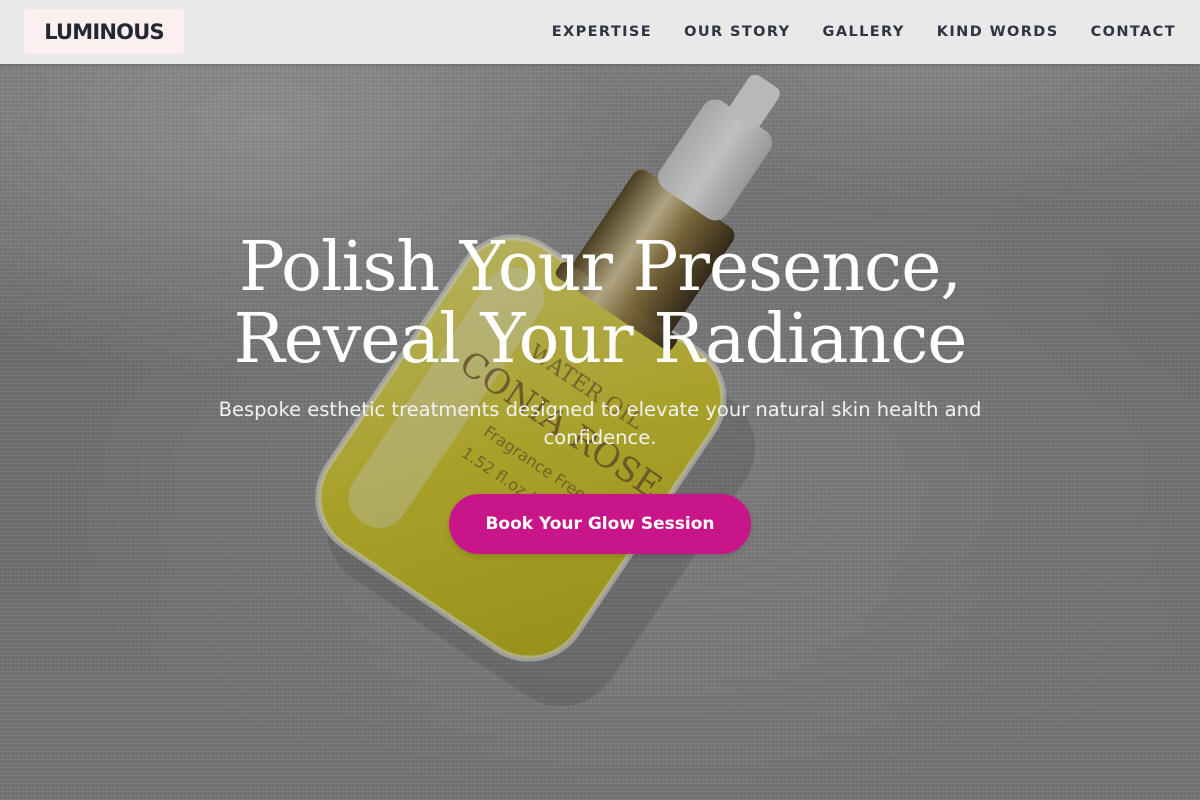 Image resolution: width=1200 pixels, height=800 pixels. I want to click on book-glow-session-button: Book Your Glow Session, so click(600, 524).